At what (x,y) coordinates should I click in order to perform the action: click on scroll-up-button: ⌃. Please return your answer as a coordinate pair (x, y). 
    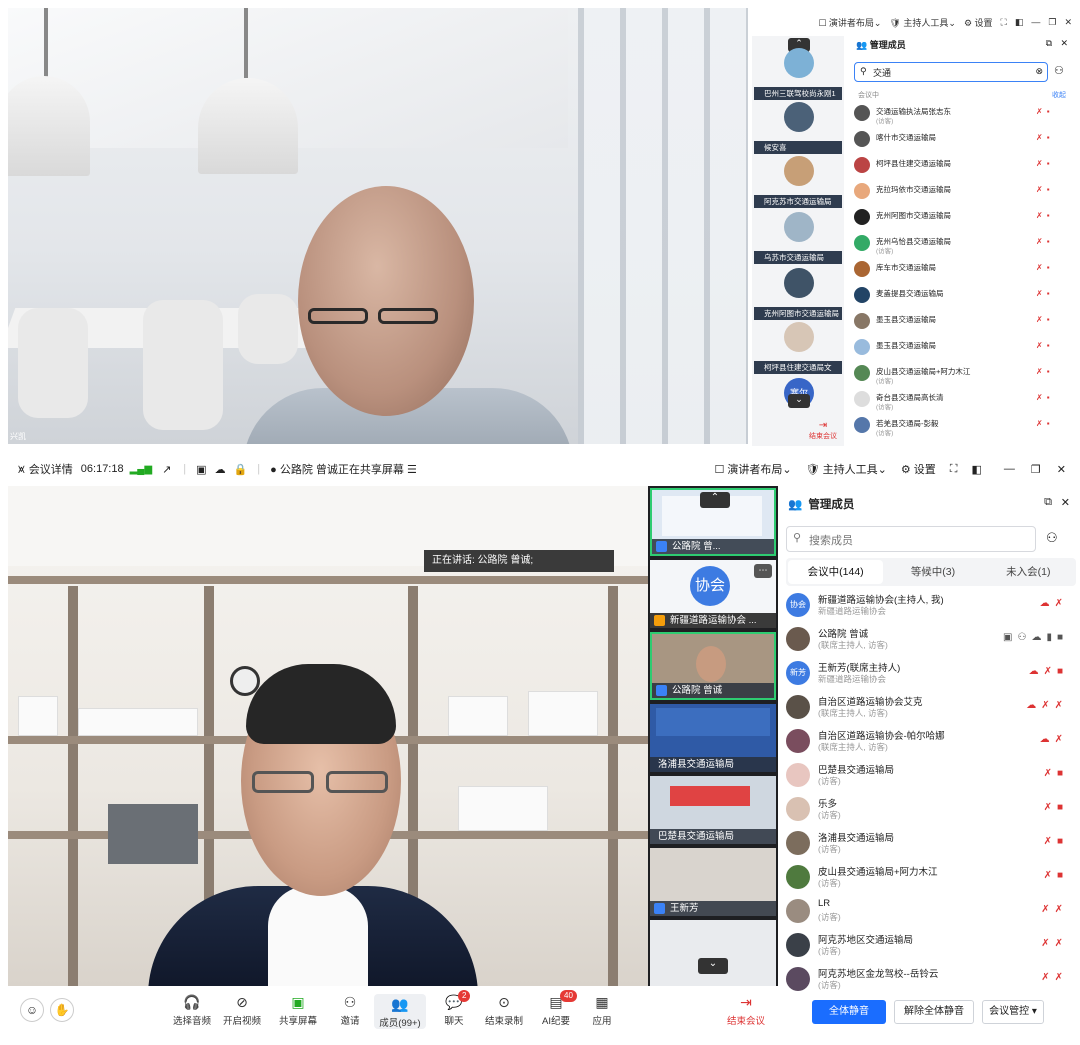
    Looking at the image, I should click on (715, 500).